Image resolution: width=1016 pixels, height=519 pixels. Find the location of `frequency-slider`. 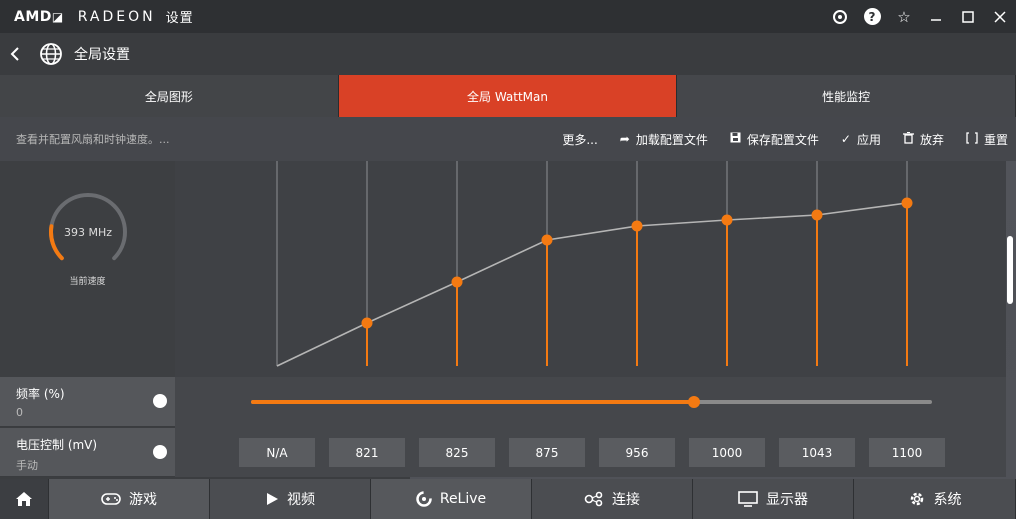

frequency-slider is located at coordinates (591, 402).